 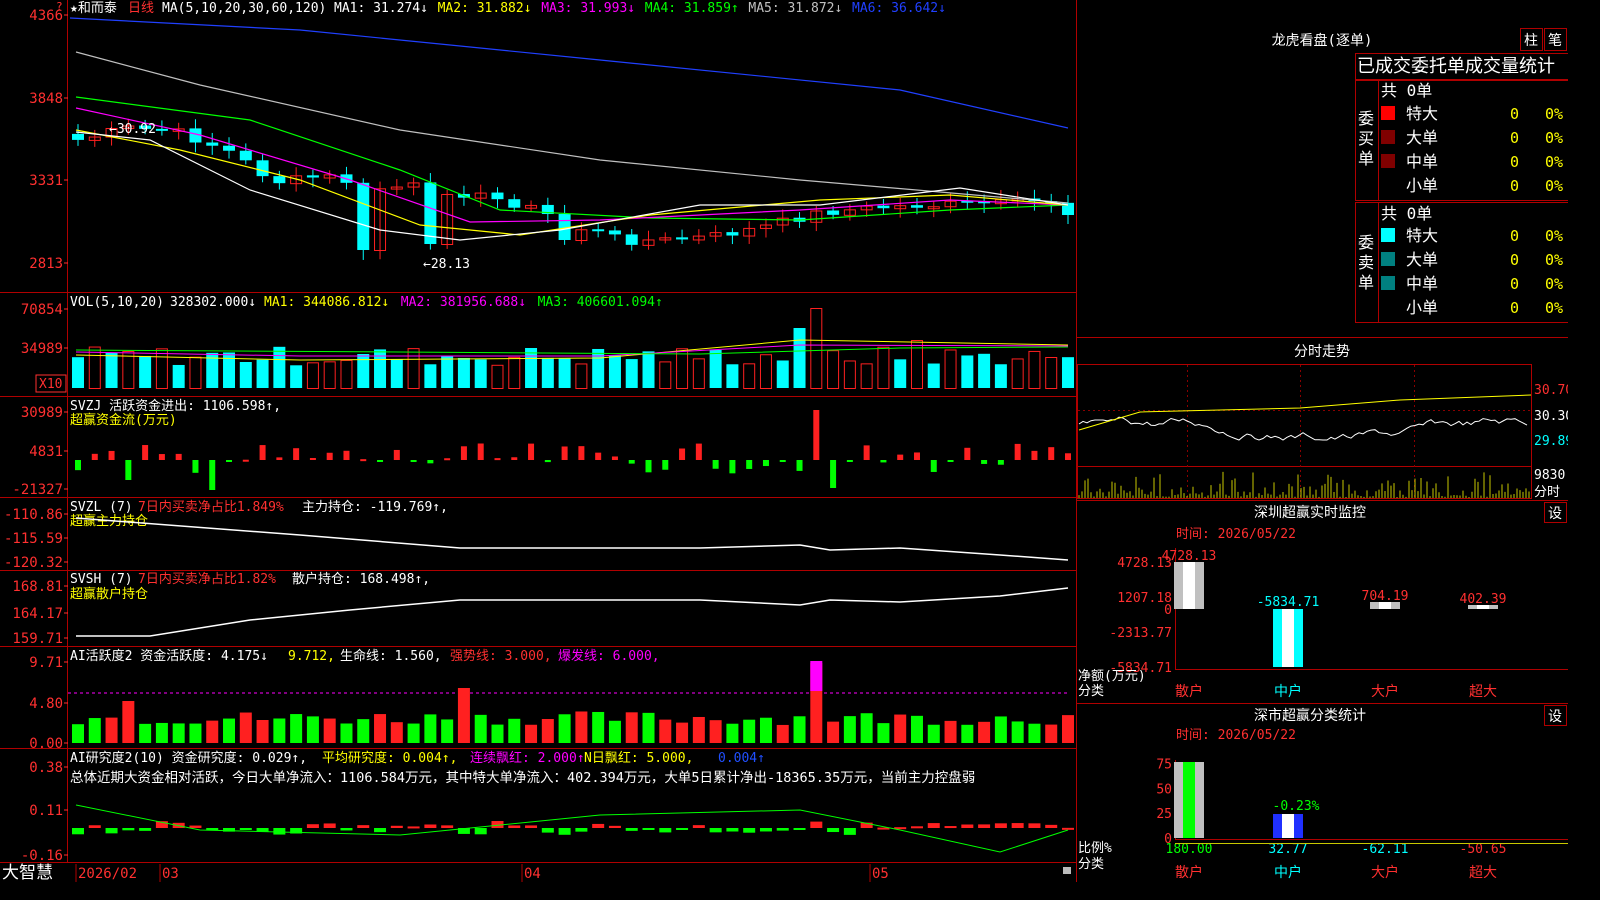 I want to click on svsh-title-a: SVSH (7), so click(x=101, y=579).